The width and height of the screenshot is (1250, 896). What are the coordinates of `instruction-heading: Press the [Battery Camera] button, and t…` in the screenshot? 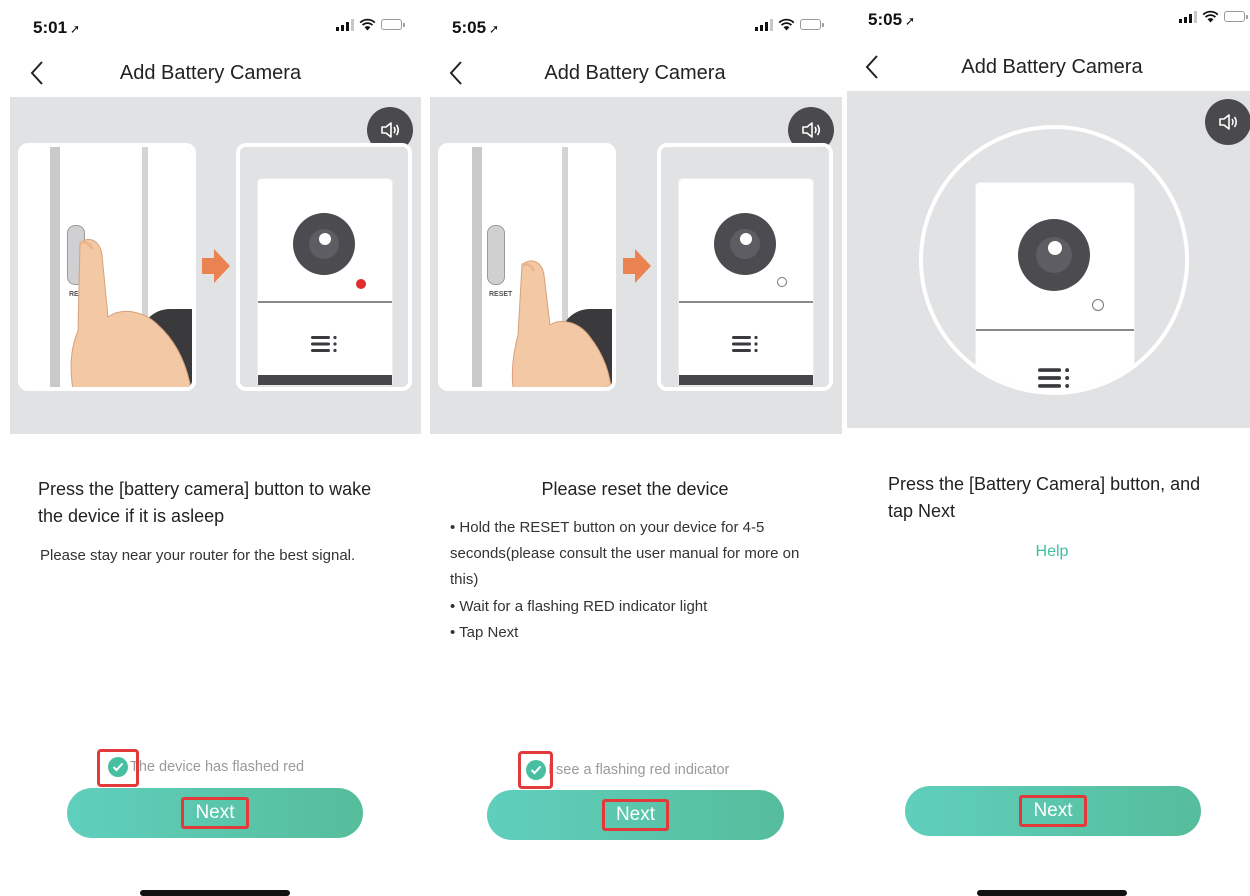 It's located at (1044, 497).